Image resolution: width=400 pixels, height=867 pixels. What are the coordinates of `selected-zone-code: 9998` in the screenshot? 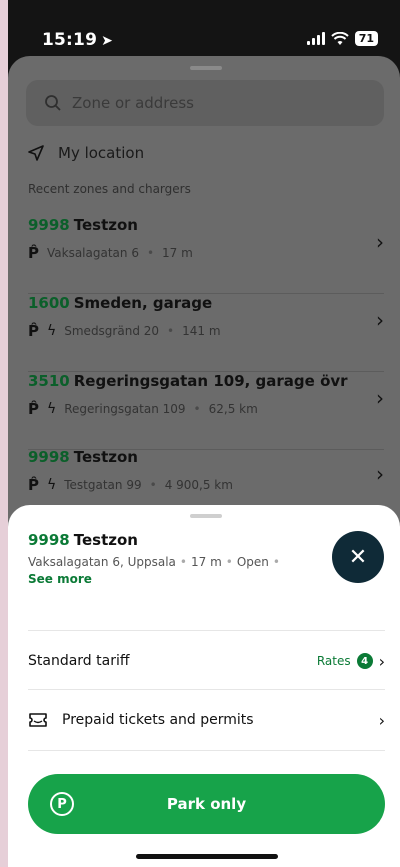 It's located at (49, 540).